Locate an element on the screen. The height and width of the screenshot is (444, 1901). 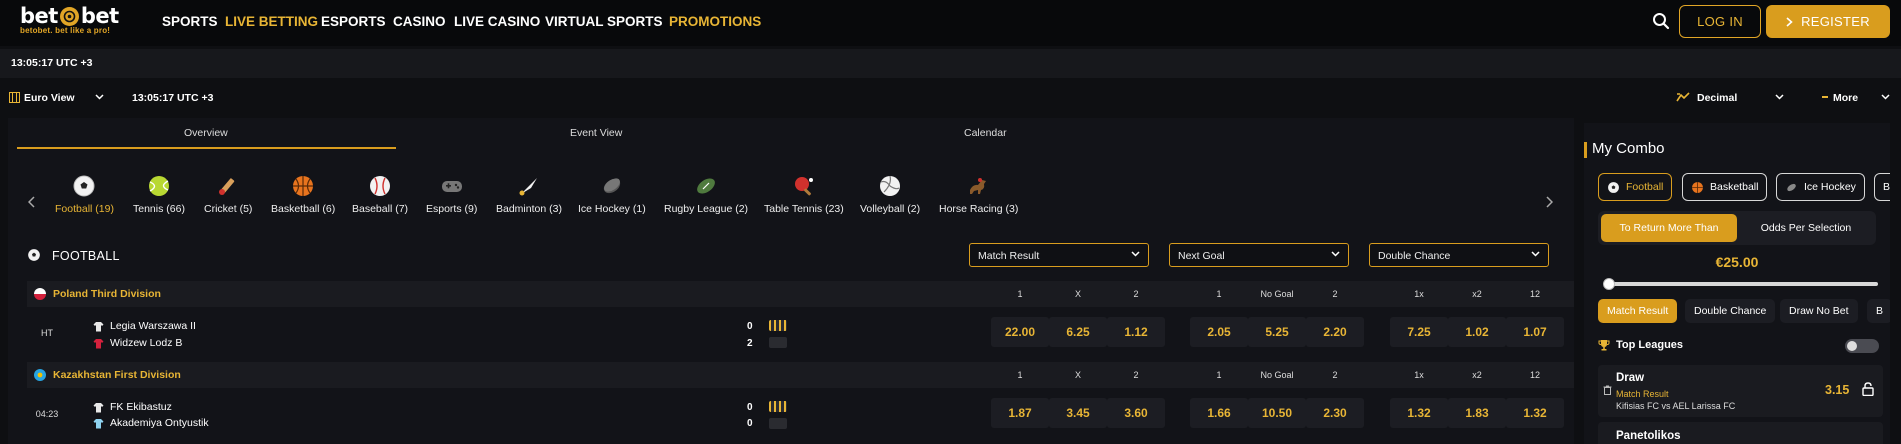
market-header: 1 is located at coordinates (1020, 294).